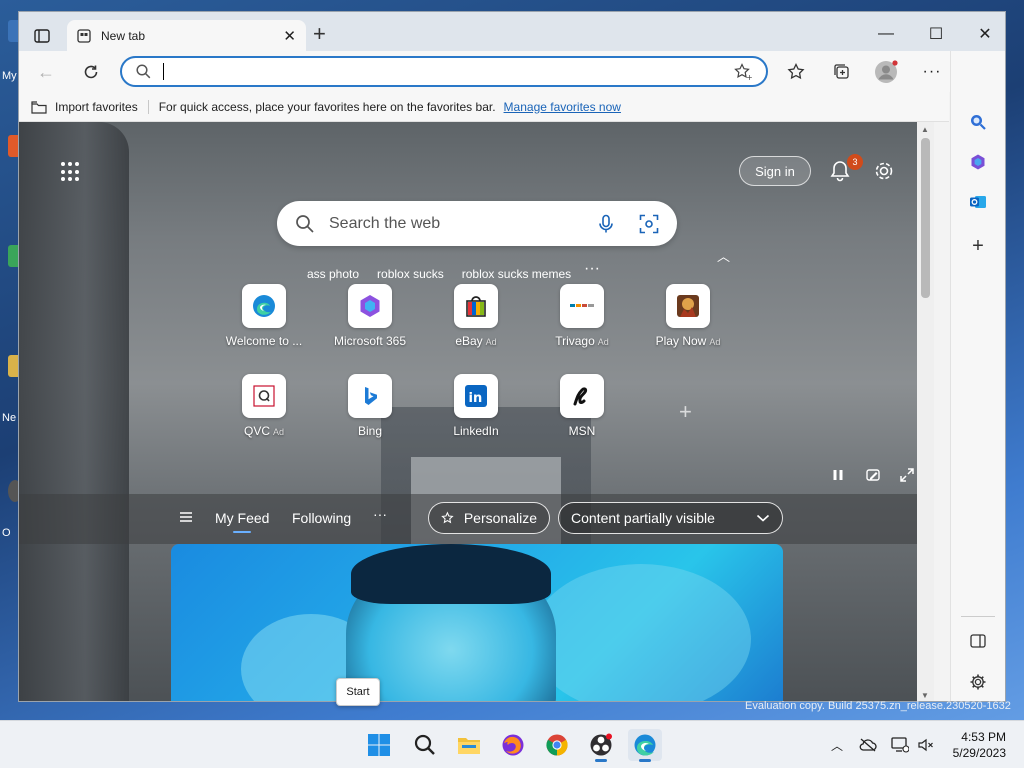 The width and height of the screenshot is (1024, 768). I want to click on app-launcher-icon, so click(71, 172).